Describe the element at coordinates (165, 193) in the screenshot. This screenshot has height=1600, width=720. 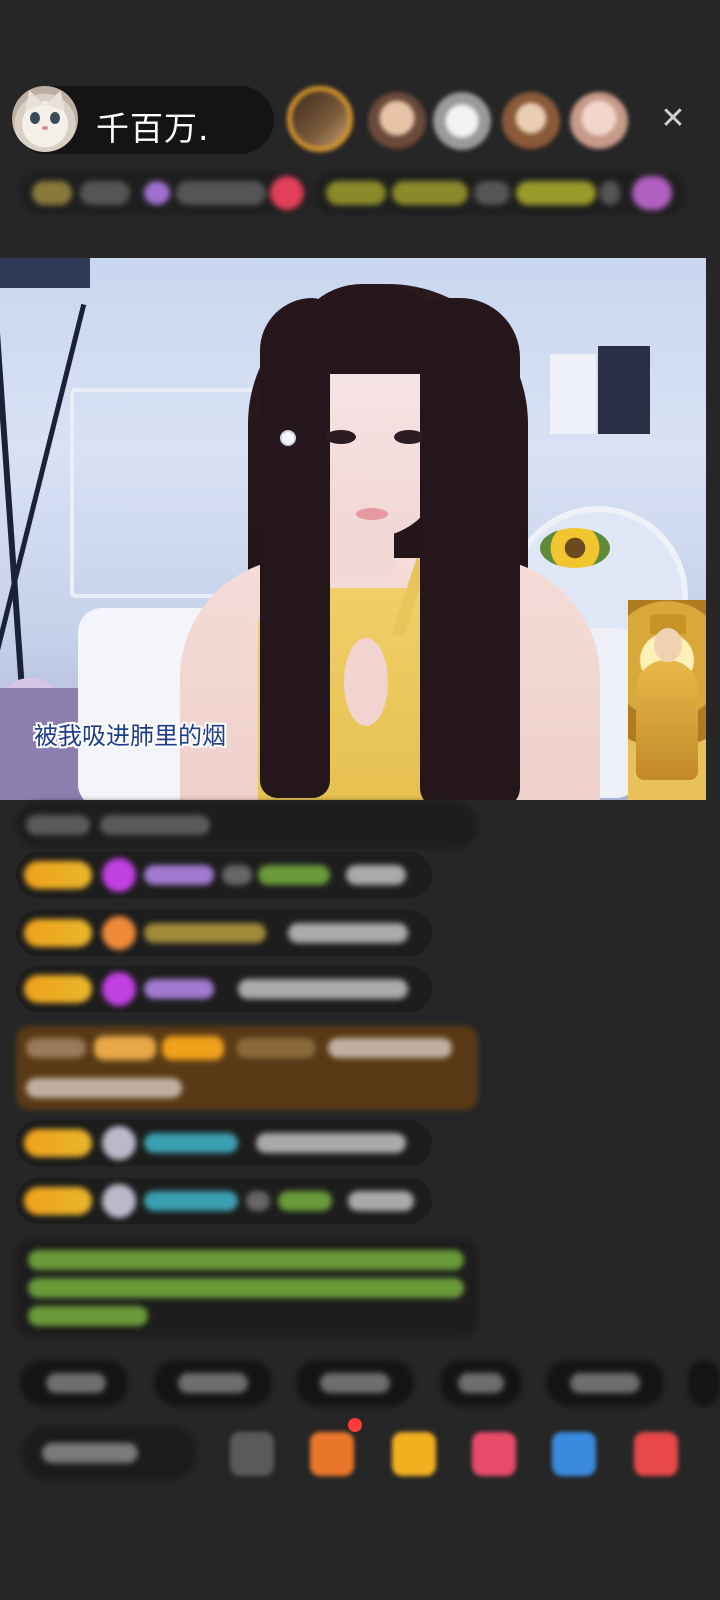
I see `room-info-bar` at that location.